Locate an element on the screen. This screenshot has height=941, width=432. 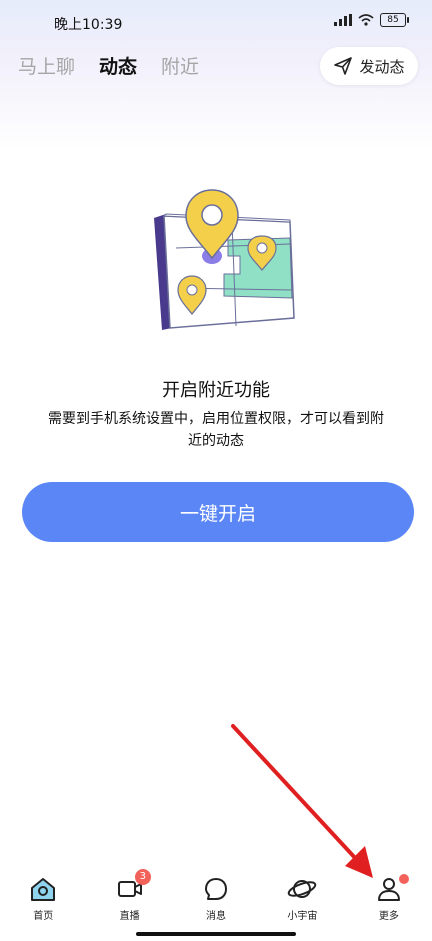
annotation-arrow-icon is located at coordinates (302, 801).